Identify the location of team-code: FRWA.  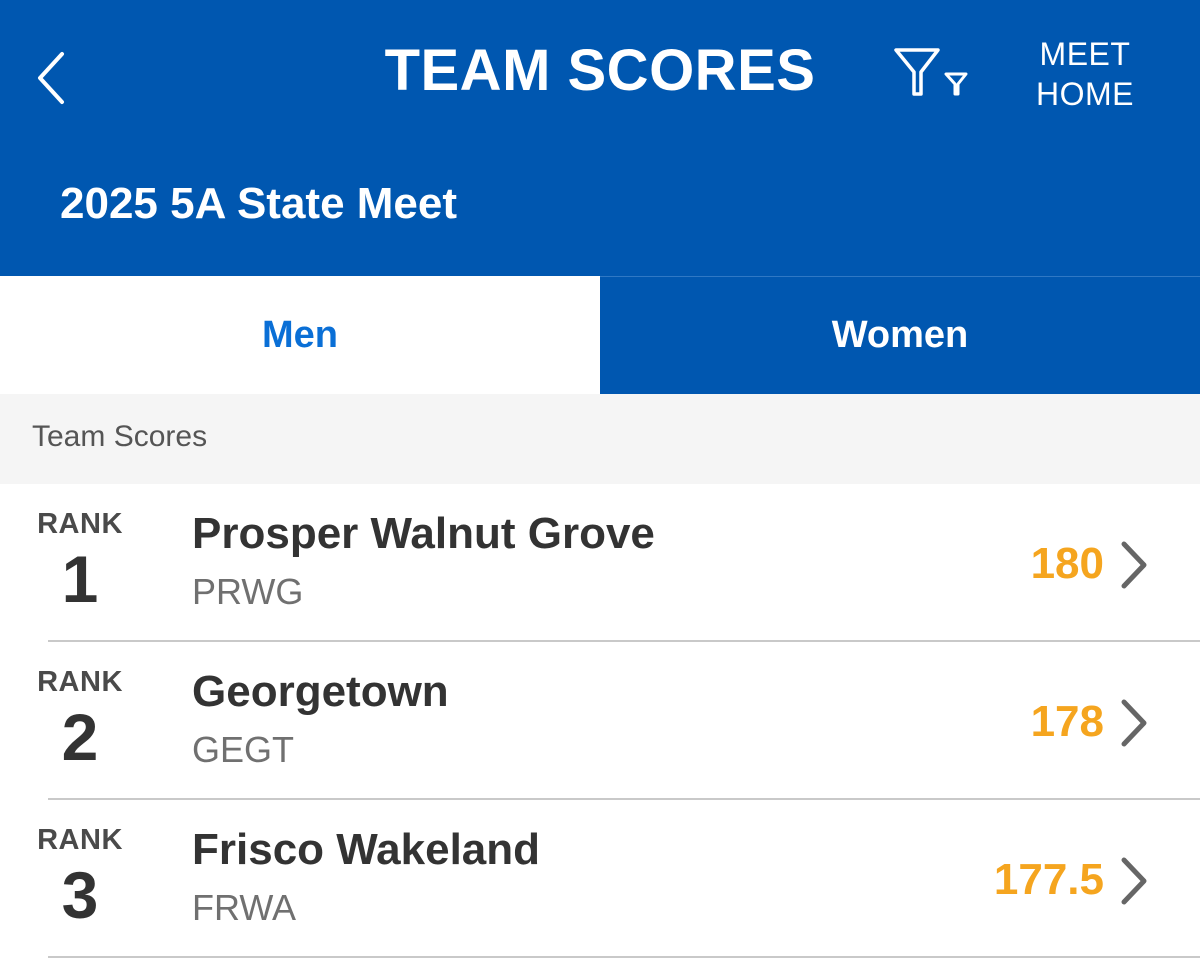
(244, 907).